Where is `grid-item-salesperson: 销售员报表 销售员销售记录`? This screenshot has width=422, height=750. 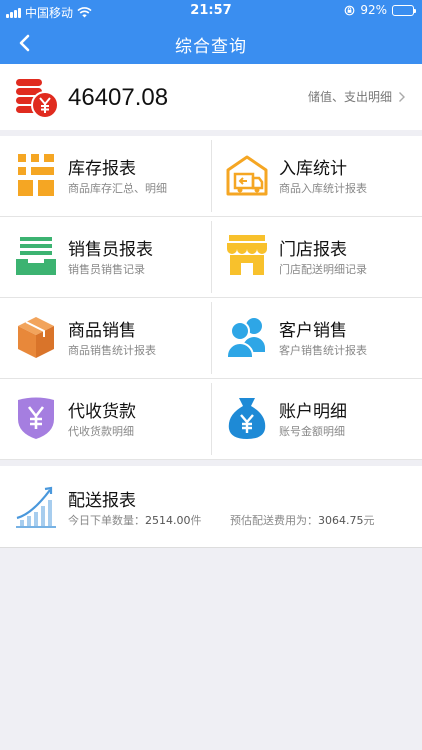
grid-item-salesperson: 销售员报表 销售员销售记录 is located at coordinates (105, 257).